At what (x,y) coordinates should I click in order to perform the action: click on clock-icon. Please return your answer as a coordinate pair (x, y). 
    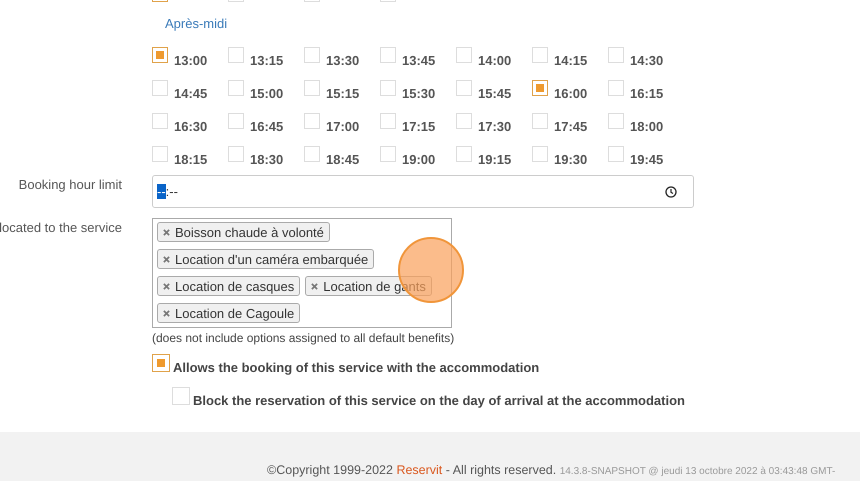
    Looking at the image, I should click on (671, 192).